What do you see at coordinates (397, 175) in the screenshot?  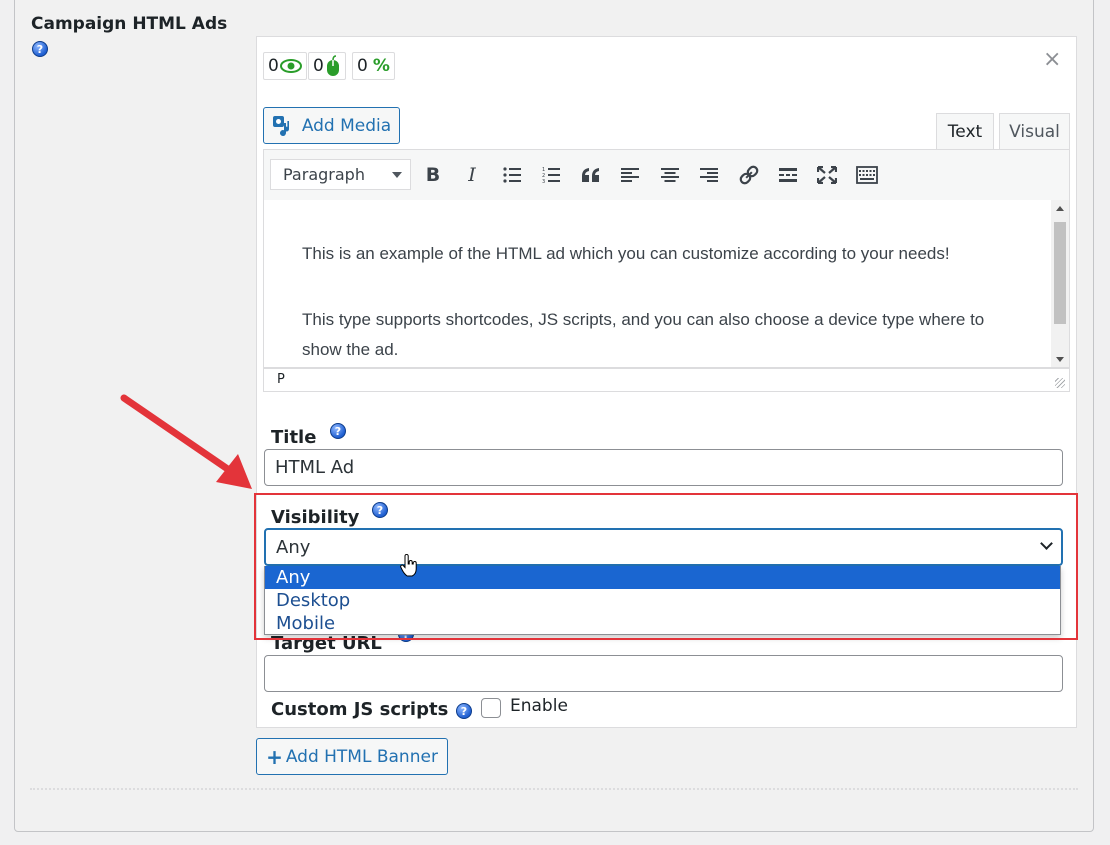 I see `chevron-down-icon` at bounding box center [397, 175].